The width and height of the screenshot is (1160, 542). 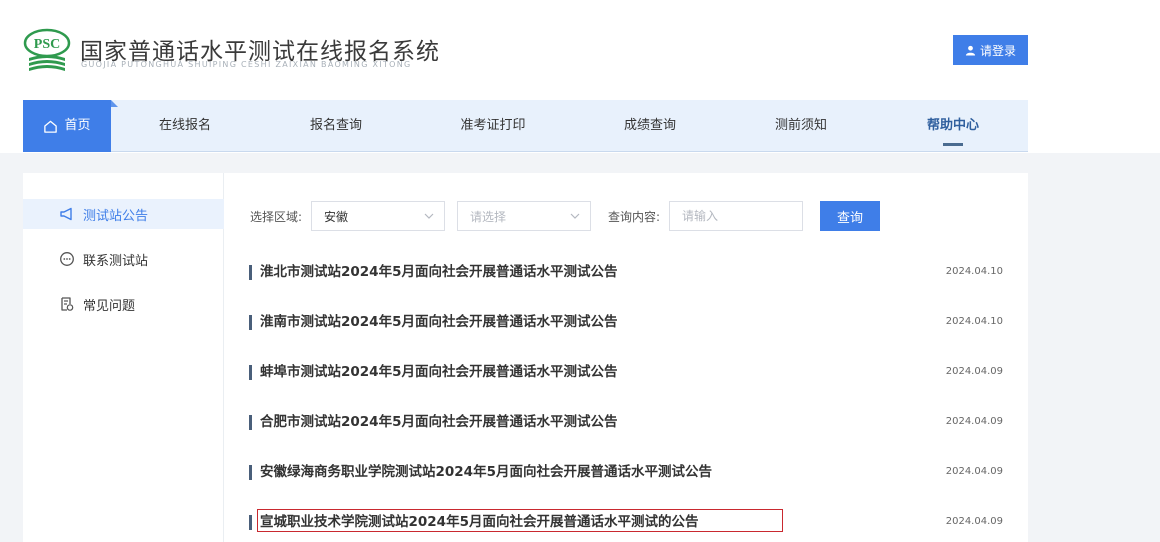 What do you see at coordinates (634, 217) in the screenshot?
I see `query-content-label: 查询内容:` at bounding box center [634, 217].